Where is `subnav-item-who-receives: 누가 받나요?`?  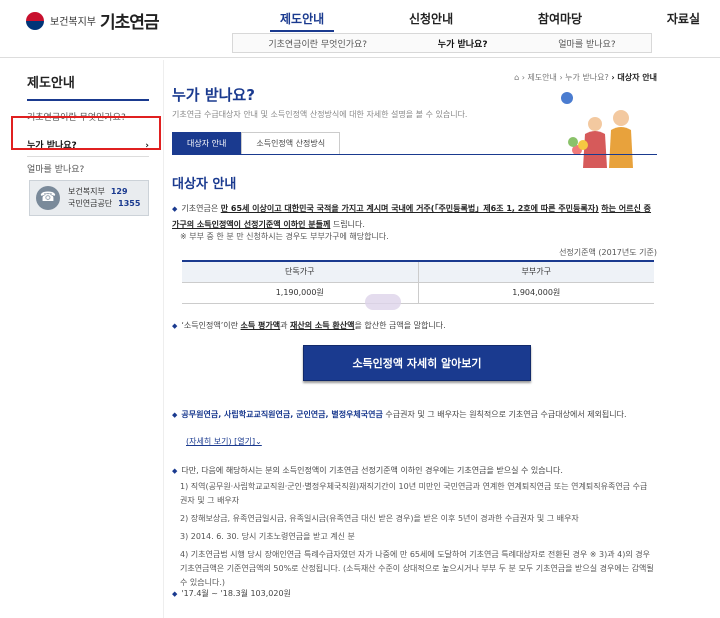
subnav-item-who-receives: 누가 받나요? is located at coordinates (463, 43).